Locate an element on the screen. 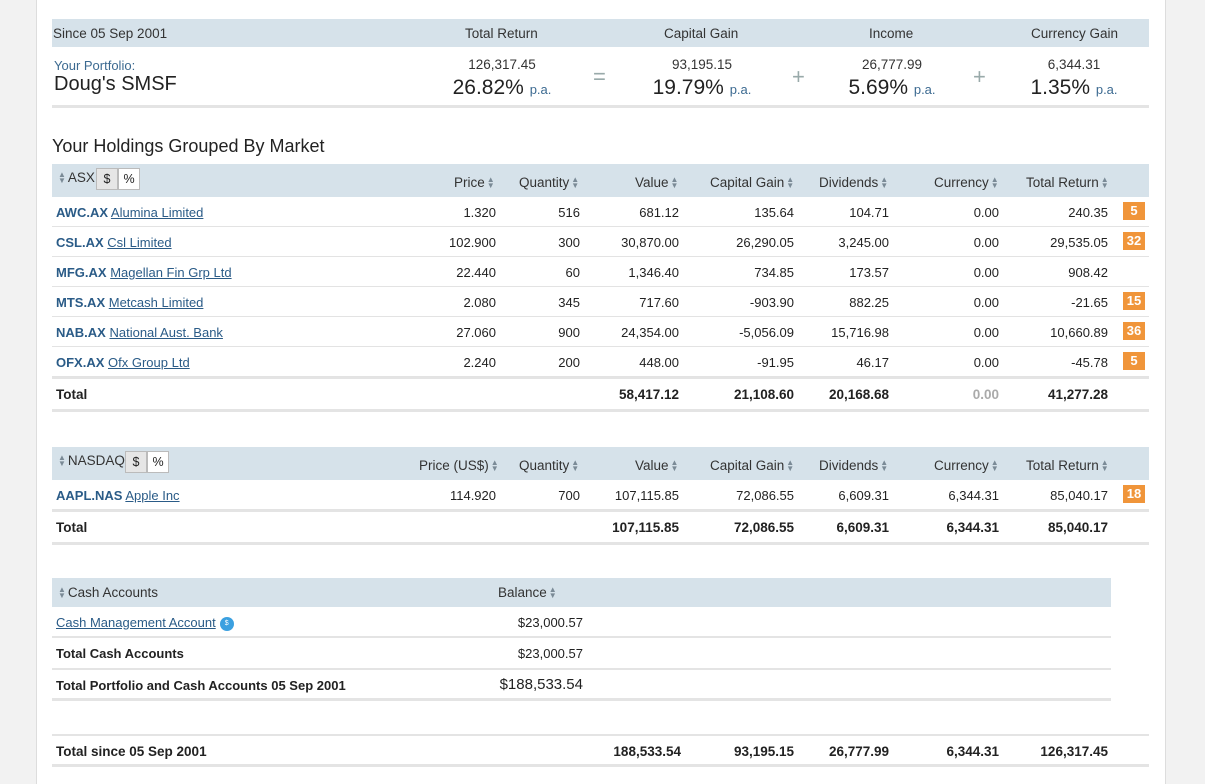  portfolio-name: Doug's SMSF is located at coordinates (115, 84).